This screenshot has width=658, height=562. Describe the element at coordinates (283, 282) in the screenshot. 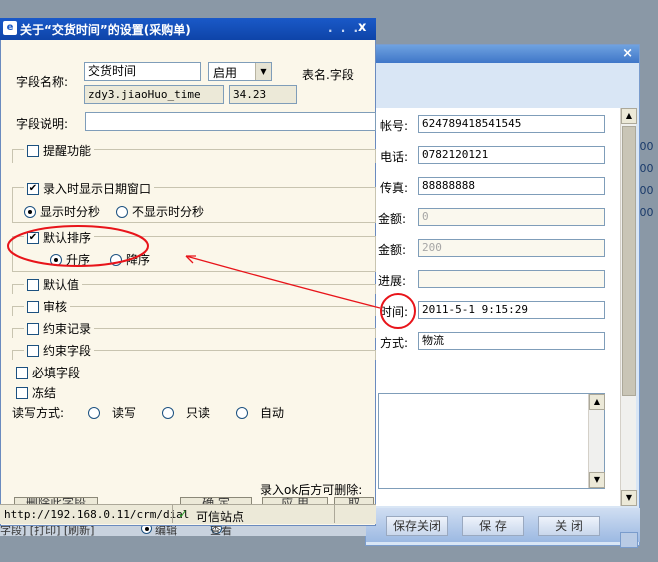

I see `annotation-arrow` at that location.